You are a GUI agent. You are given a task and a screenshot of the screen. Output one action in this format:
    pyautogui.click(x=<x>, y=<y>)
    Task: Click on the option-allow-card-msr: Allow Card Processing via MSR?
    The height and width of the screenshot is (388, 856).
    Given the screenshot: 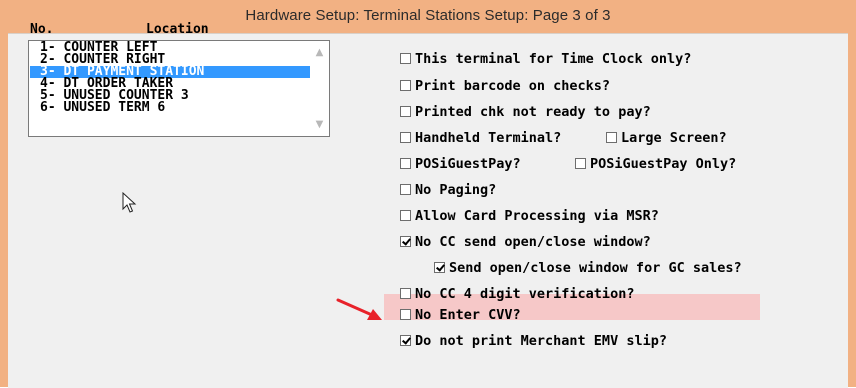 What is the action you would take?
    pyautogui.click(x=529, y=216)
    